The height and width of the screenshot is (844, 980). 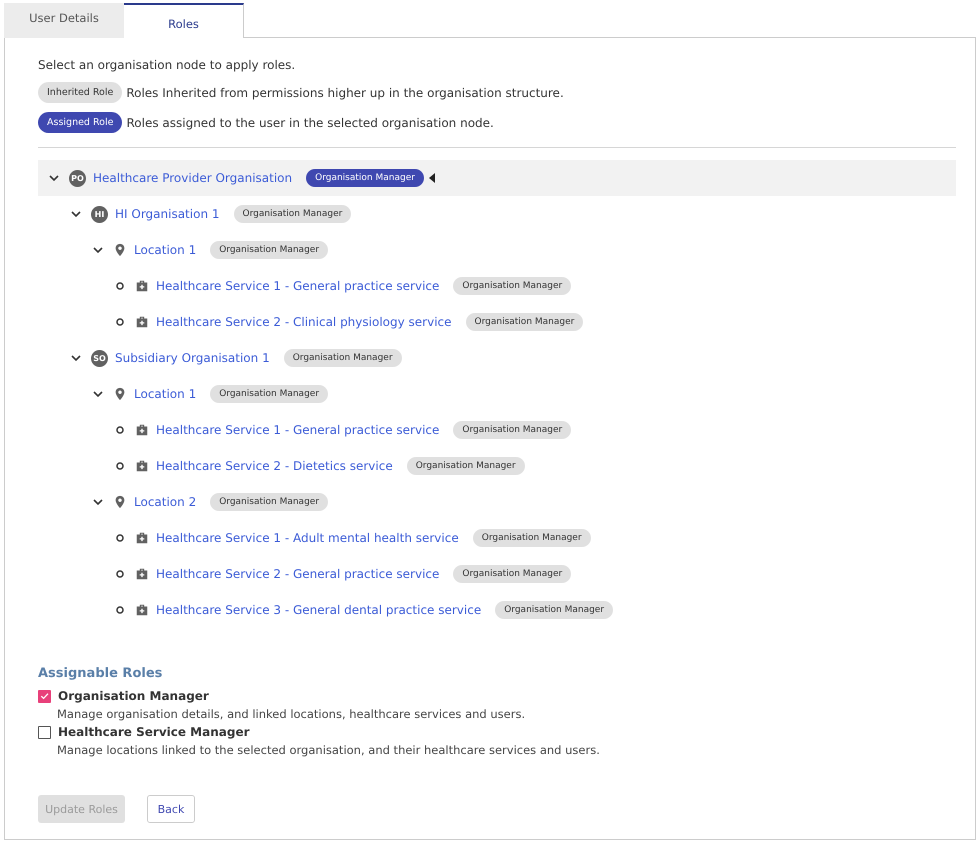 What do you see at coordinates (307, 538) in the screenshot?
I see `node-link: Healthcare Service 1 - Adult mental health service` at bounding box center [307, 538].